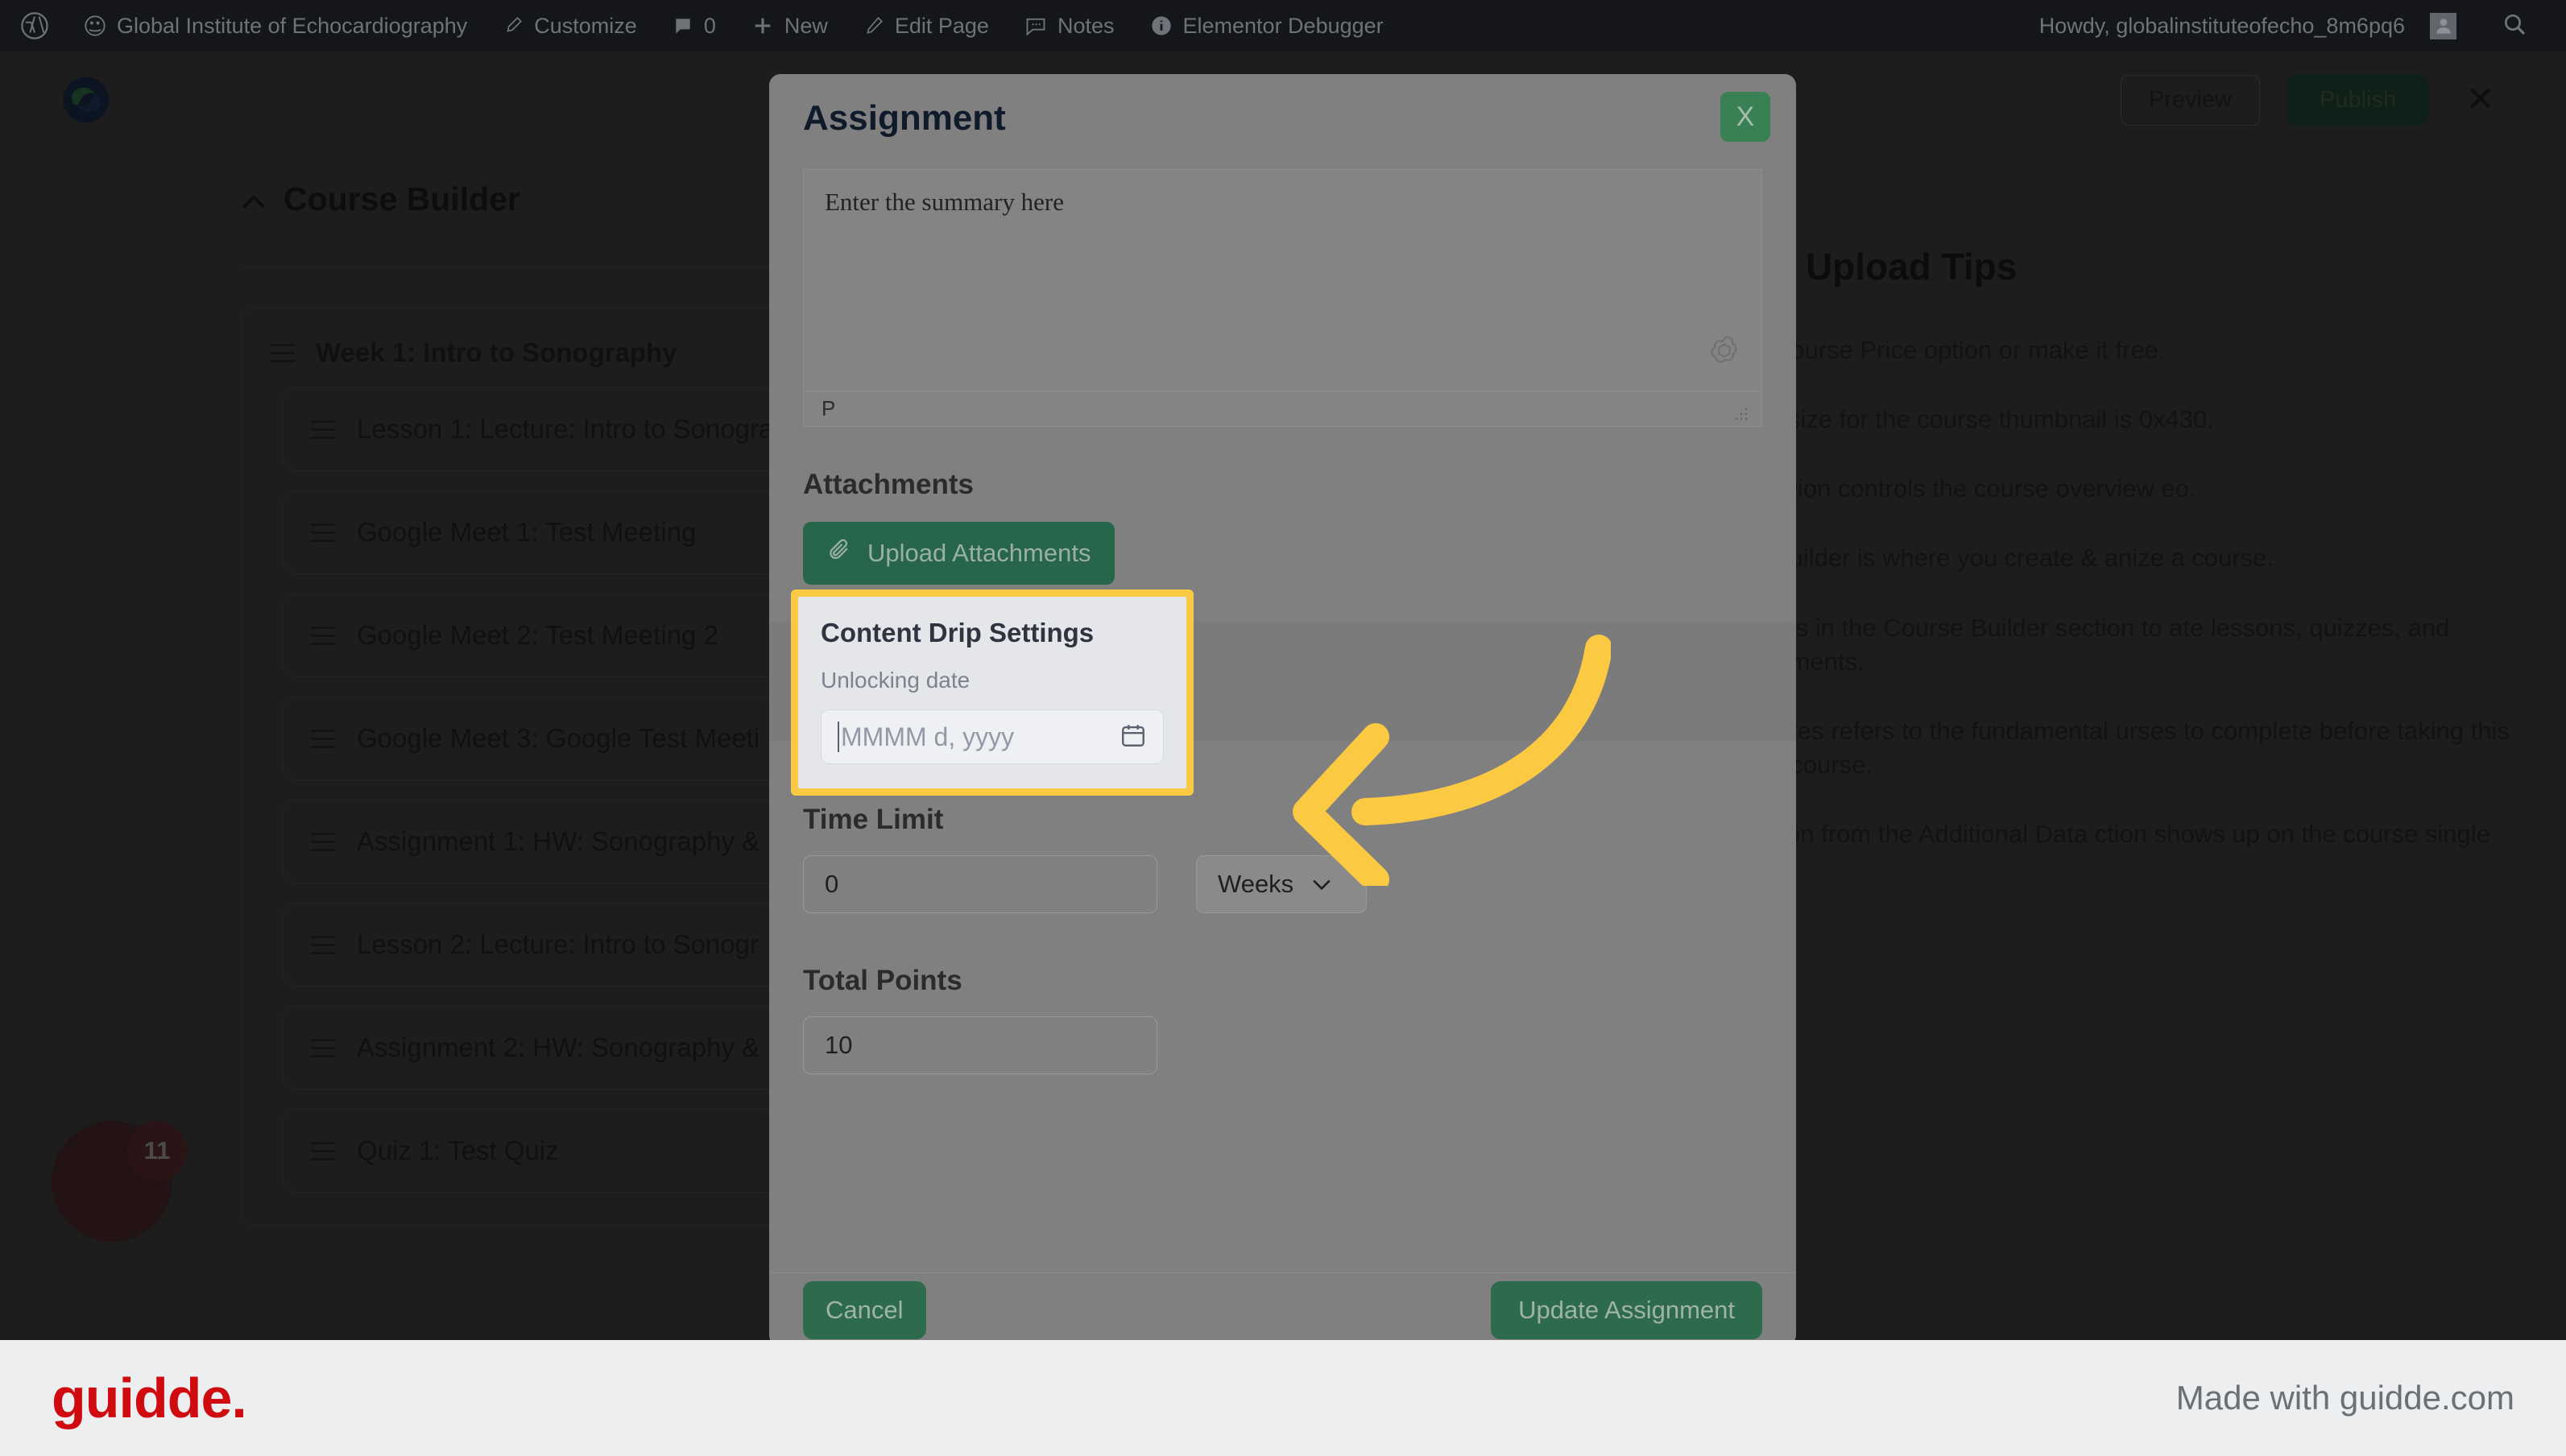  What do you see at coordinates (709, 25) in the screenshot?
I see `adminbar-label-comments: 0` at bounding box center [709, 25].